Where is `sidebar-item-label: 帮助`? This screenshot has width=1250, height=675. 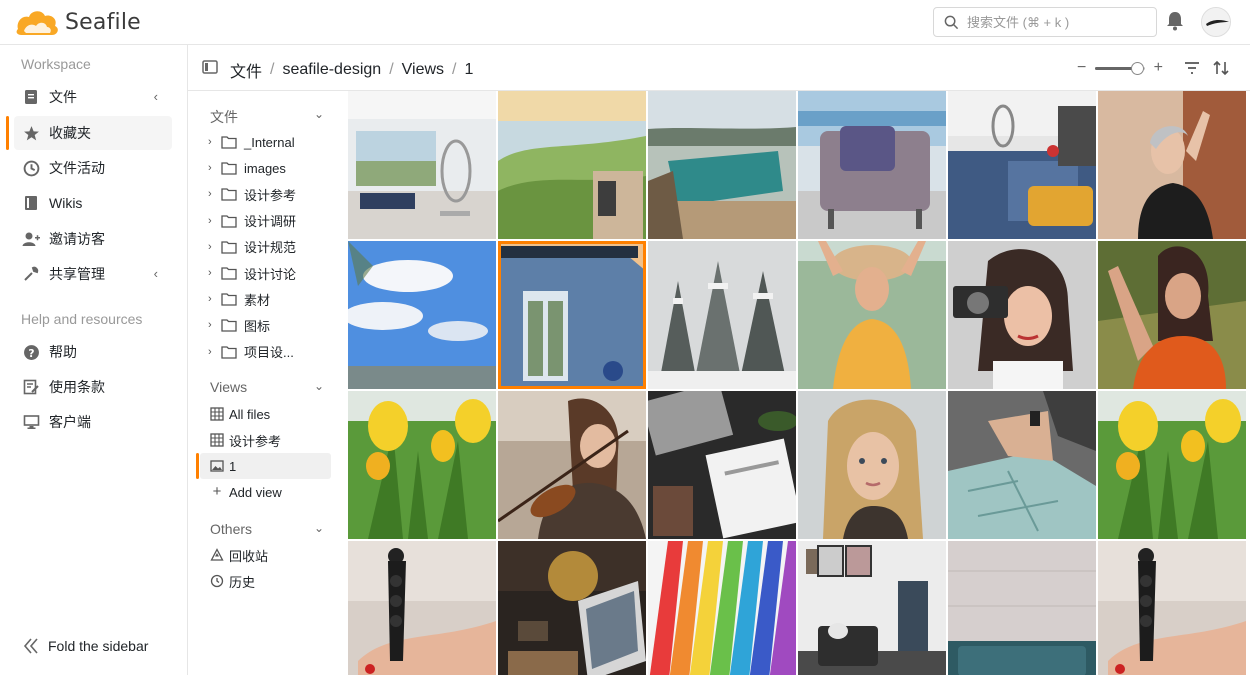
sidebar-item-label: 帮助 is located at coordinates (63, 352).